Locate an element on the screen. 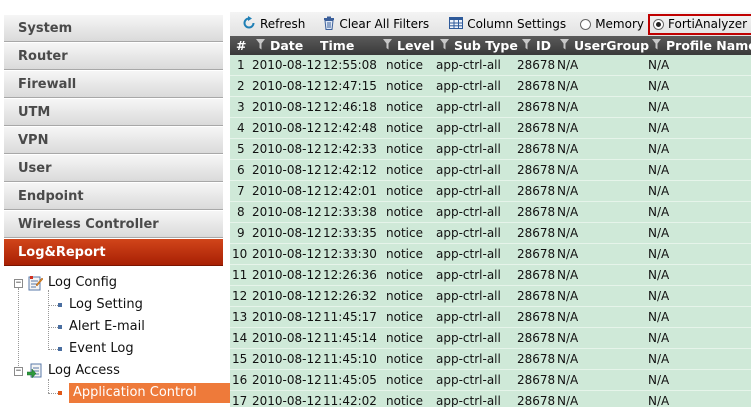 This screenshot has width=751, height=407. memory-radio: Memory is located at coordinates (612, 24).